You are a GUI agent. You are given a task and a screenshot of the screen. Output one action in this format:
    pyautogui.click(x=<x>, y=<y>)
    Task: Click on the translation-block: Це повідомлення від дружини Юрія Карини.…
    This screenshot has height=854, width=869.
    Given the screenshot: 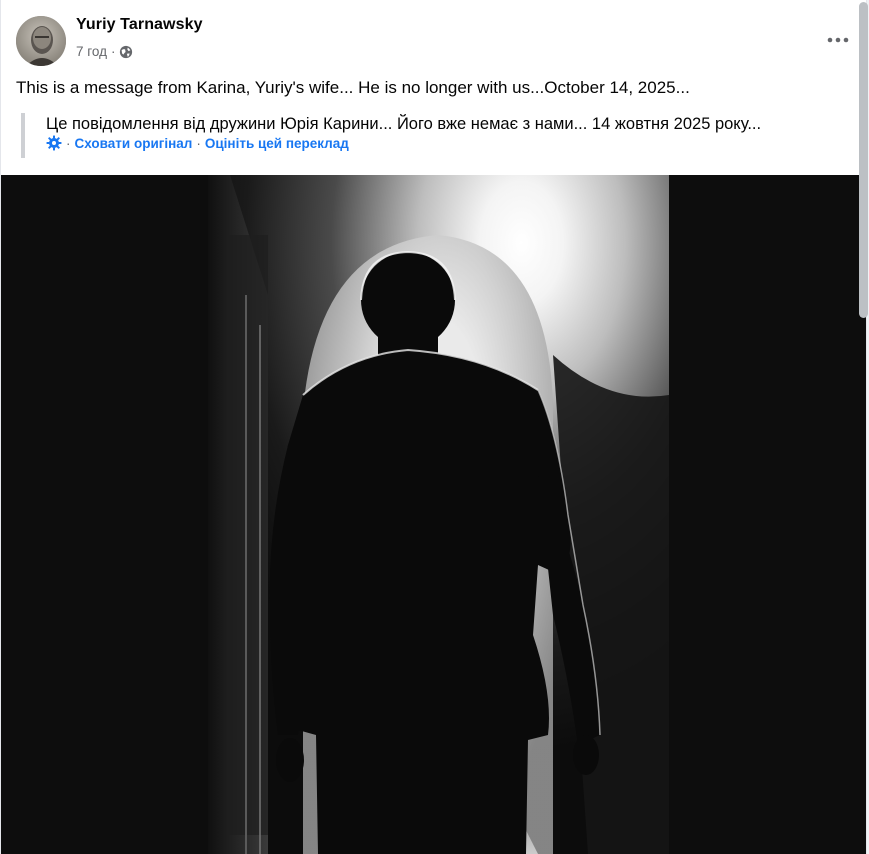 What is the action you would take?
    pyautogui.click(x=441, y=135)
    